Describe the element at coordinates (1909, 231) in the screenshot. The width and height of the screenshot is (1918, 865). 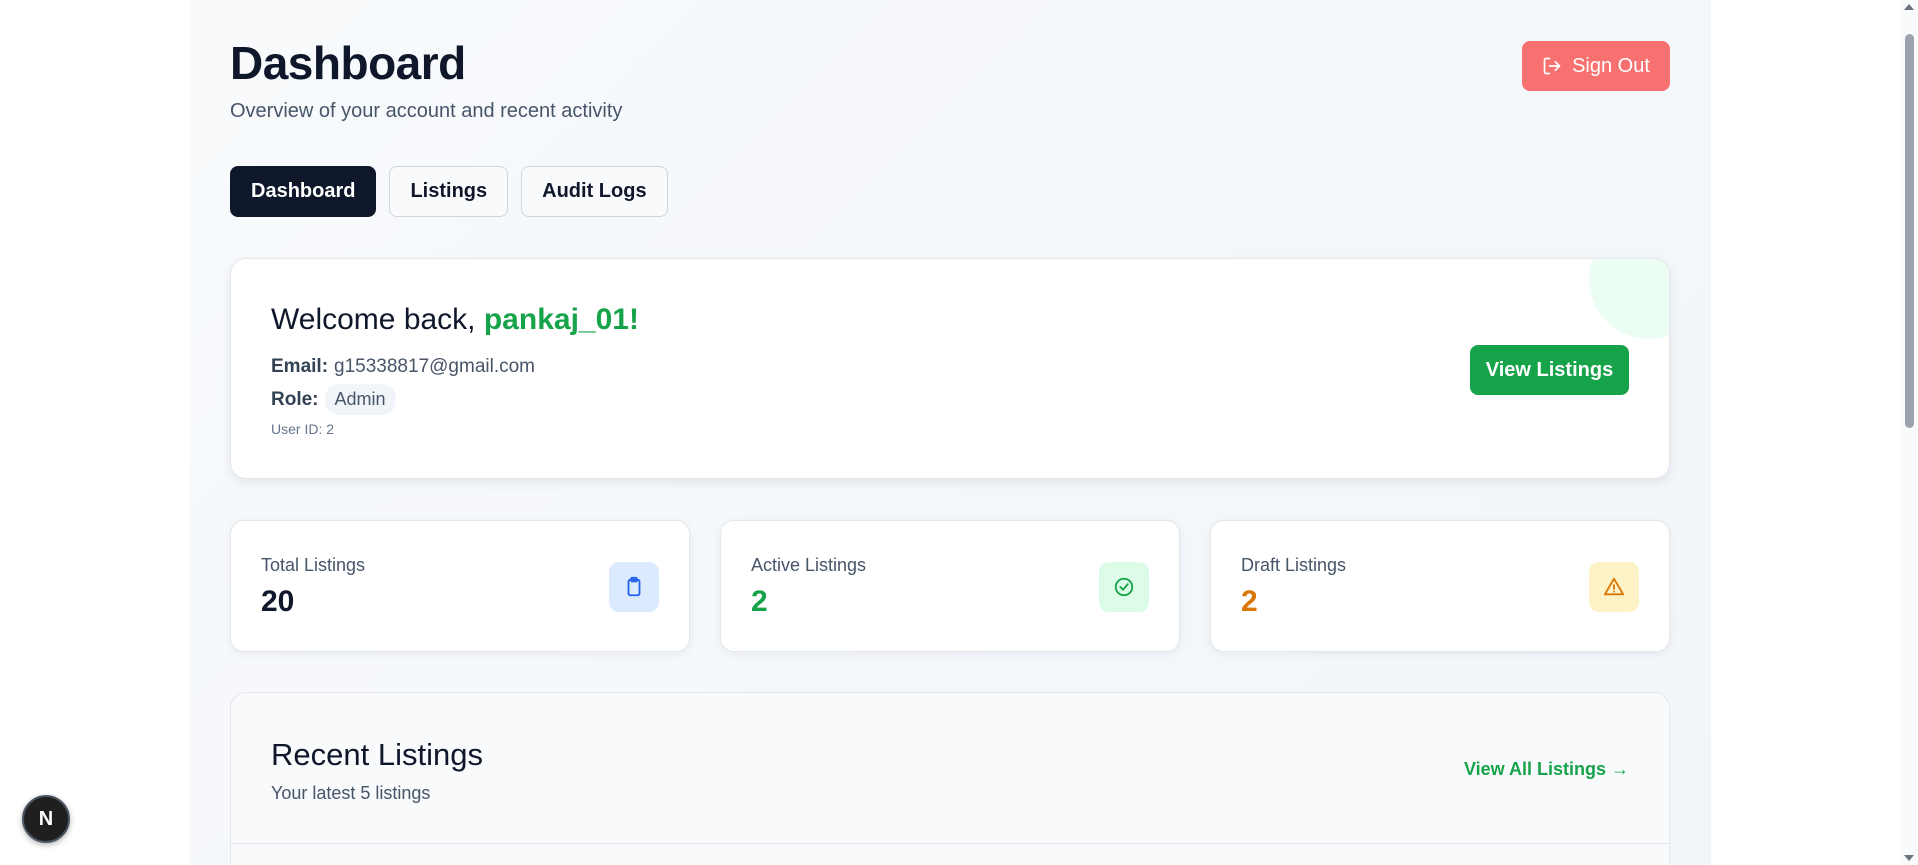
I see `scroll-thumb` at that location.